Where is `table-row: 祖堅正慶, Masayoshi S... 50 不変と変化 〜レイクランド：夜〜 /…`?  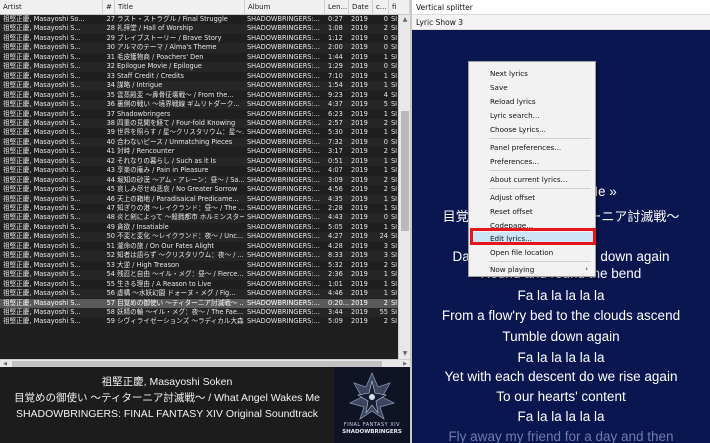
table-row: 祖堅正慶, Masayoshi S... 50 不変と変化 〜レイクランド：夜〜 /… is located at coordinates (199, 237).